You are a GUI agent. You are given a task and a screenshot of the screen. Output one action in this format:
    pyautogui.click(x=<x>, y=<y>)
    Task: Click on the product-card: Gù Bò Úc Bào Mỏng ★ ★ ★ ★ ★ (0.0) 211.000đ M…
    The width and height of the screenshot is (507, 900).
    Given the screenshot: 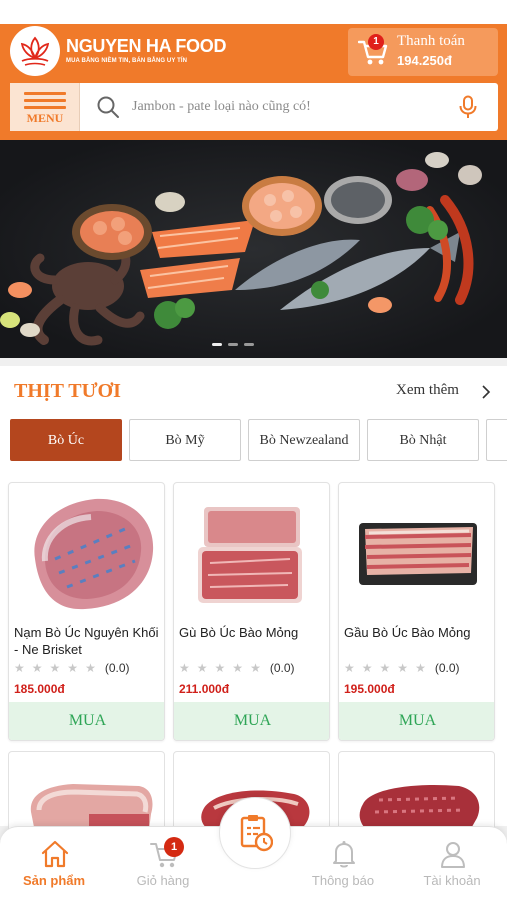 What is the action you would take?
    pyautogui.click(x=251, y=611)
    